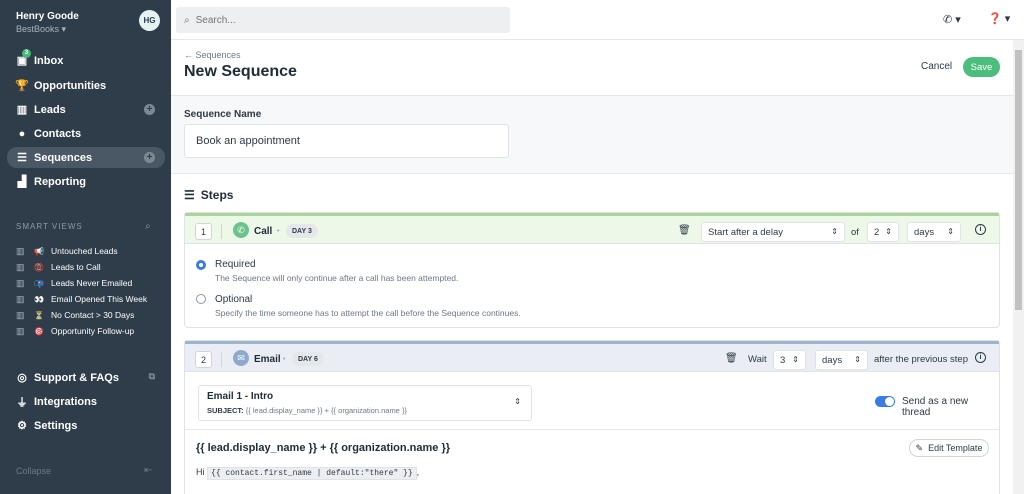 The image size is (1024, 494). What do you see at coordinates (47, 29) in the screenshot?
I see `org-name: BestBooks ▾` at bounding box center [47, 29].